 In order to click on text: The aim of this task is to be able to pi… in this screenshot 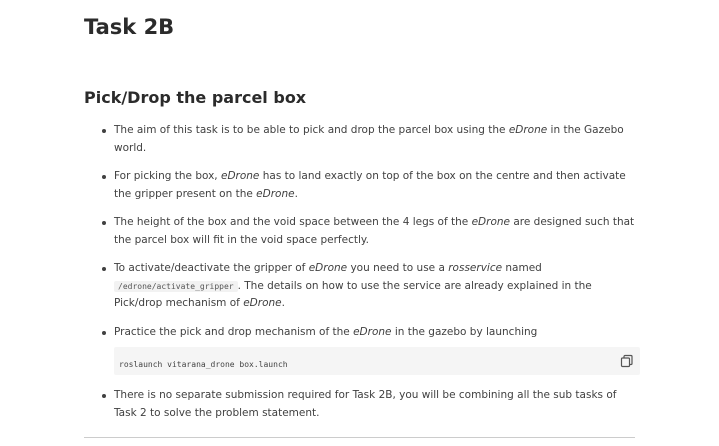, I will do `click(311, 130)`.